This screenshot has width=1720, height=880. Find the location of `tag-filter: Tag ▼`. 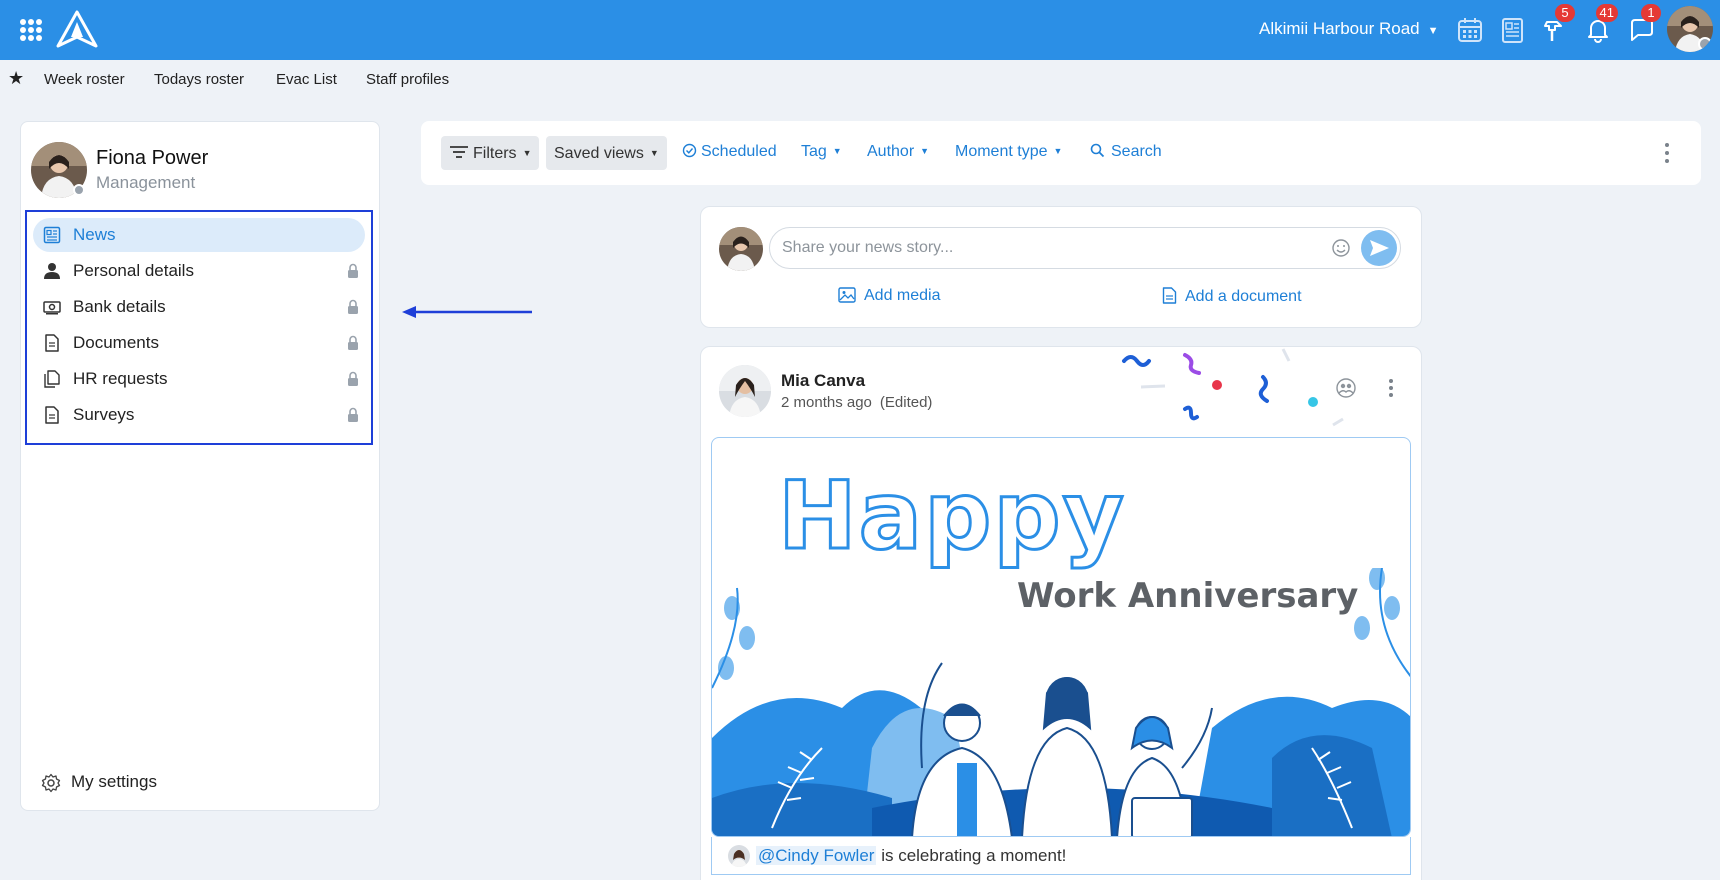

tag-filter: Tag ▼ is located at coordinates (821, 152).